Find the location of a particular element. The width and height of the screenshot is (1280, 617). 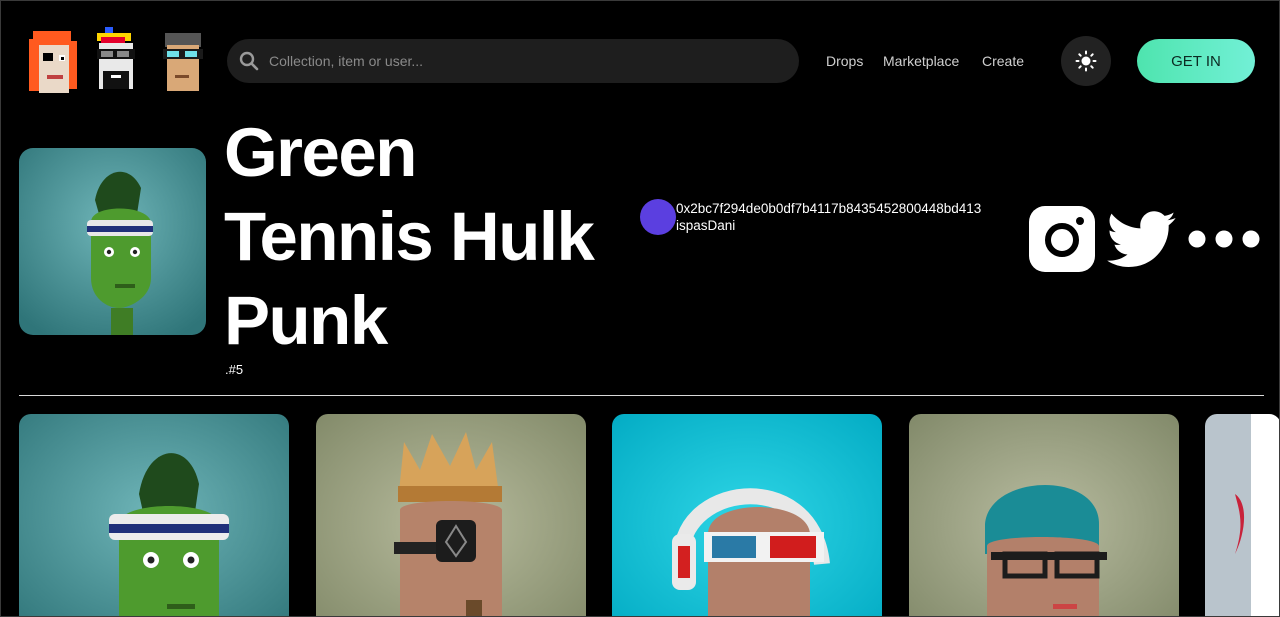

beanie-punk-card-image is located at coordinates (1044, 515).